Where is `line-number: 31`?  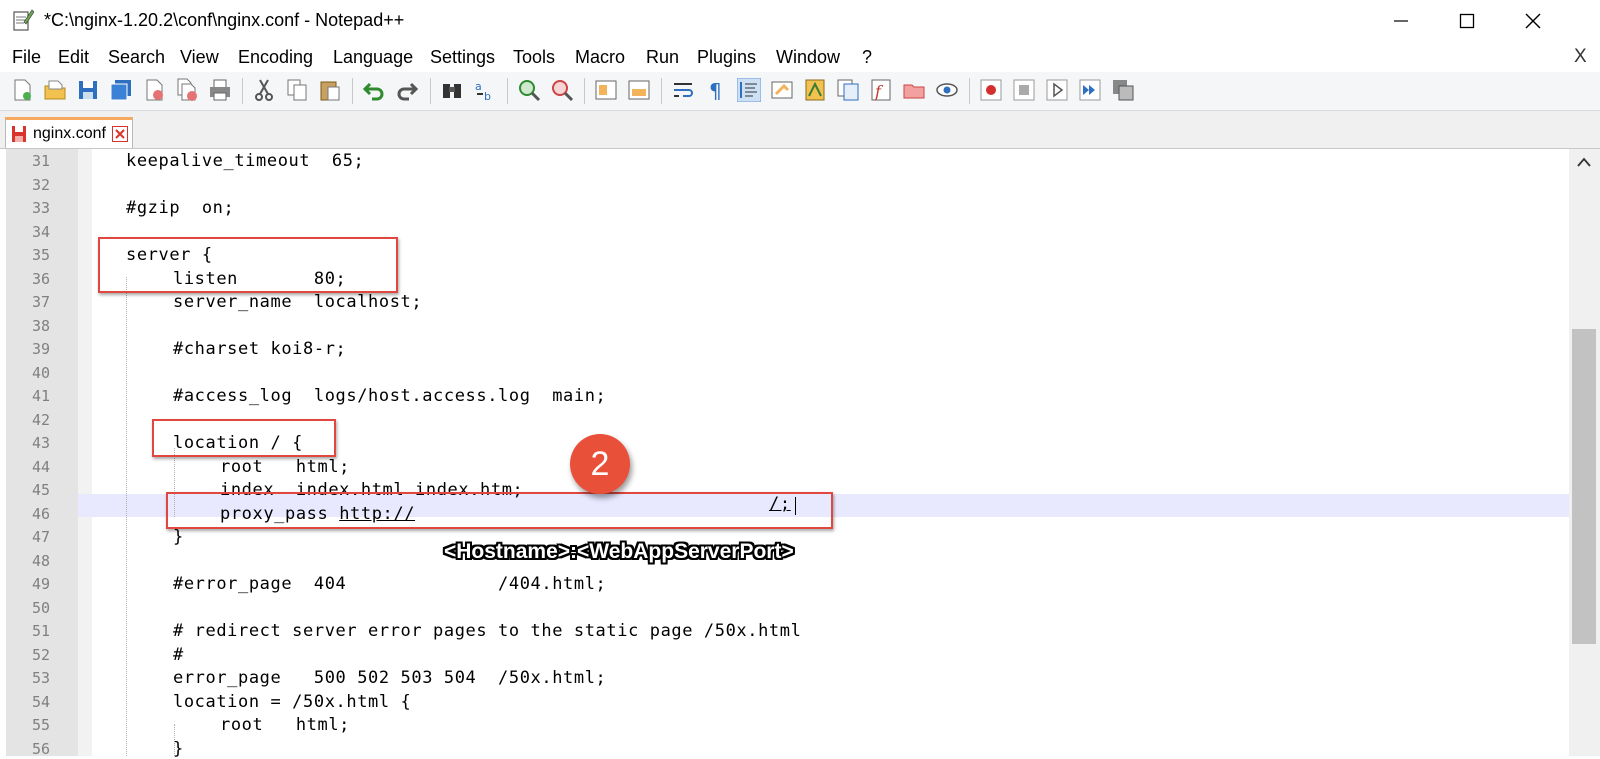 line-number: 31 is located at coordinates (40, 161).